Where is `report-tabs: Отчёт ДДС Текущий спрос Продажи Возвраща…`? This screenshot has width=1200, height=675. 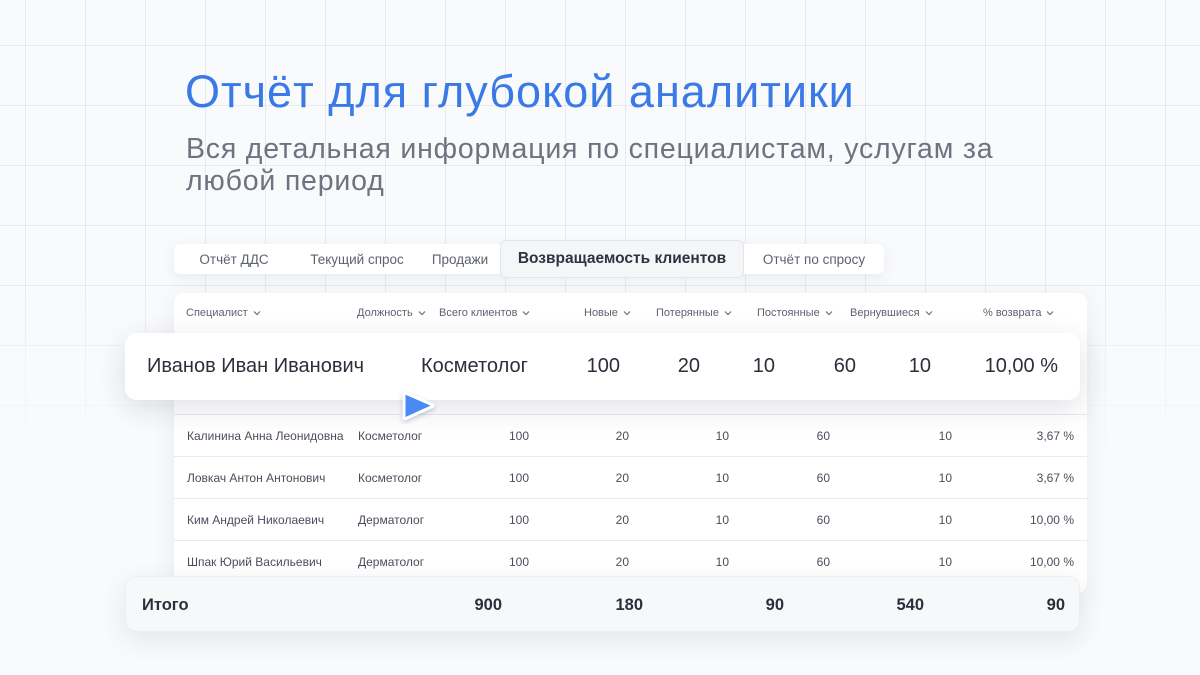 report-tabs: Отчёт ДДС Текущий спрос Продажи Возвраща… is located at coordinates (529, 259).